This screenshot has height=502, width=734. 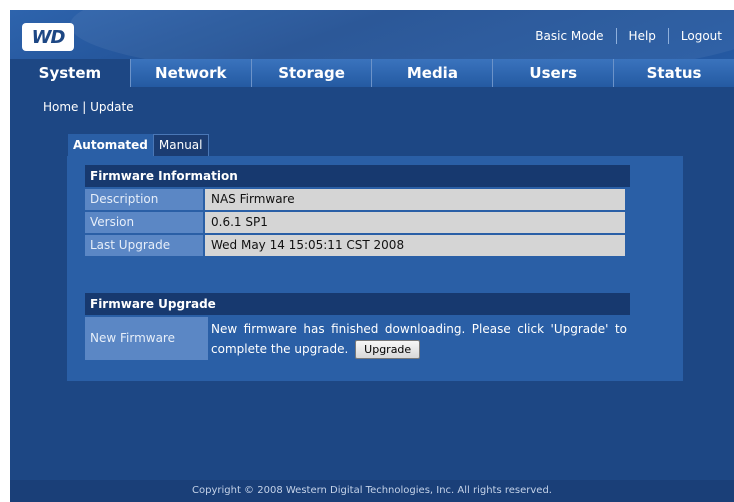 I want to click on last-upgrade-label: Last Upgrade, so click(x=144, y=245).